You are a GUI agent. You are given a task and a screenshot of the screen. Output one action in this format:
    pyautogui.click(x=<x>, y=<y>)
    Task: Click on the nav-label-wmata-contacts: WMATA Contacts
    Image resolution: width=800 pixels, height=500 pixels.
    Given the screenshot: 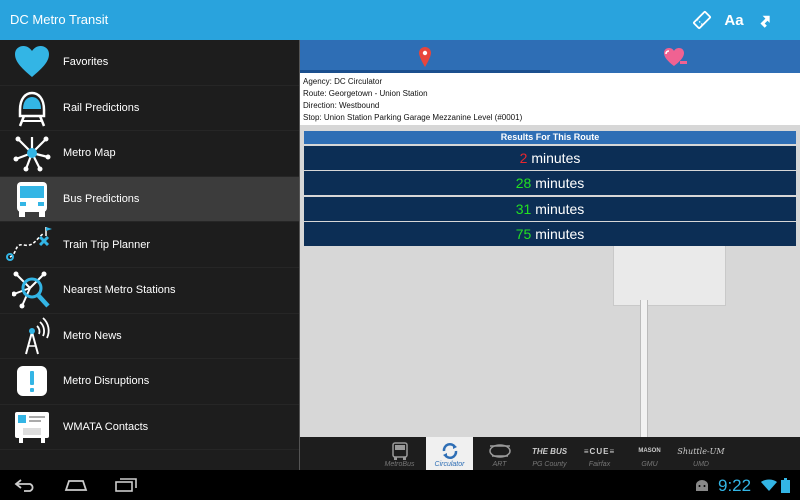 What is the action you would take?
    pyautogui.click(x=106, y=427)
    